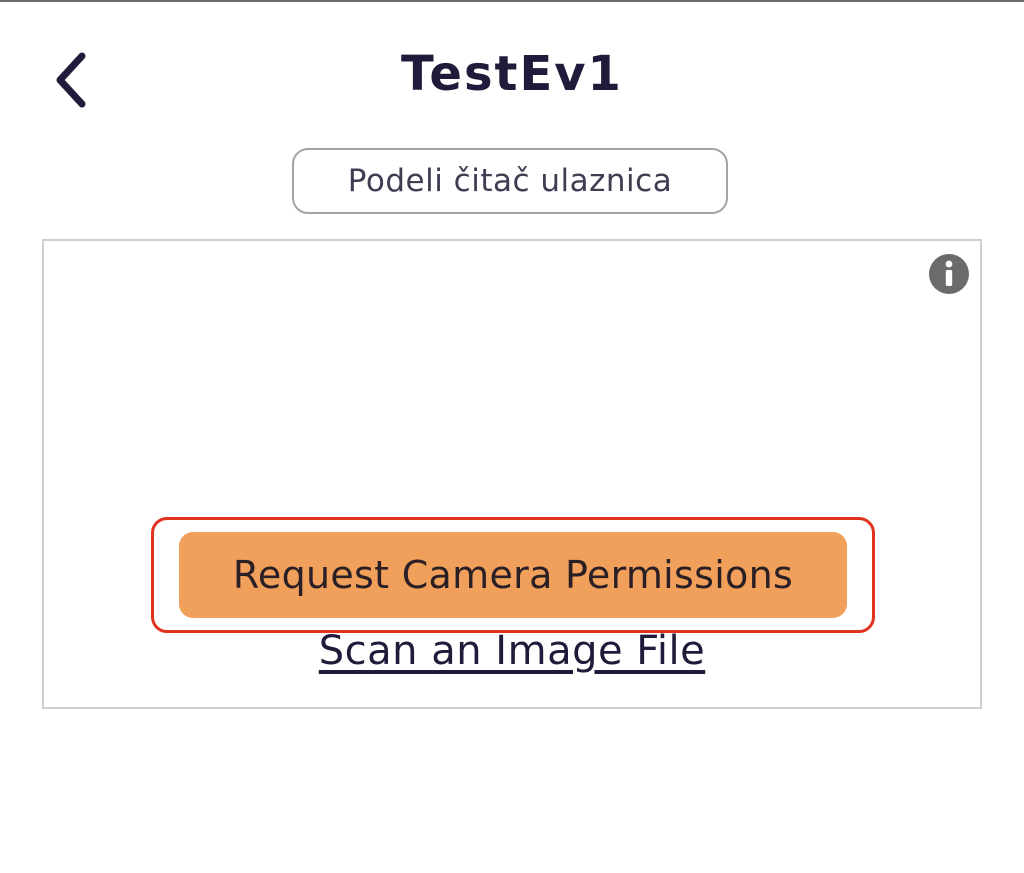  I want to click on share-ticket-reader-button: Podeli čitač ulaznica, so click(510, 181).